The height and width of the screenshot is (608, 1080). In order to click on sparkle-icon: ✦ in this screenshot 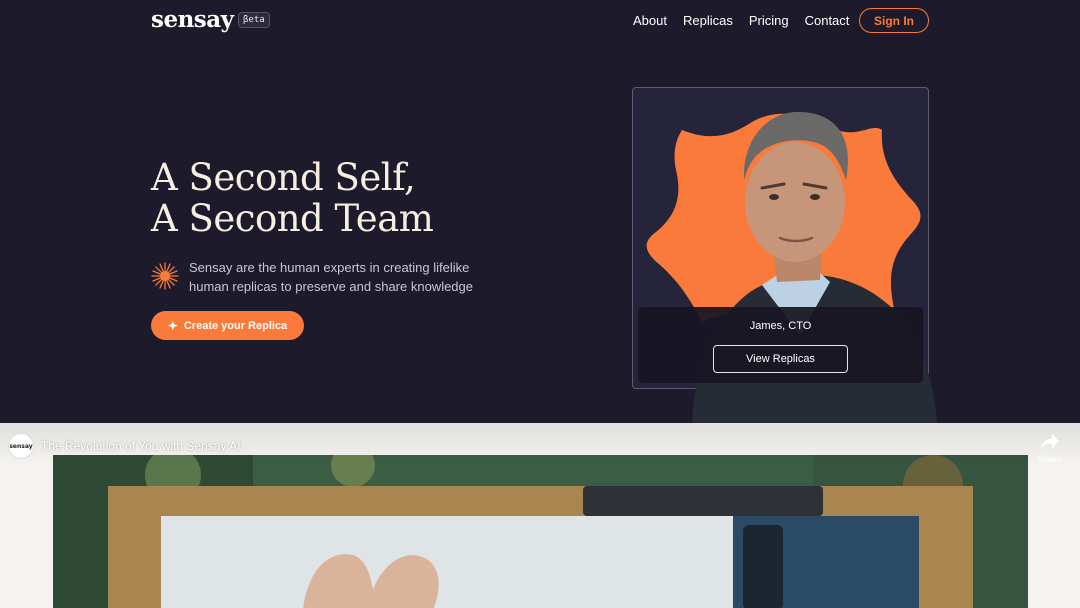, I will do `click(172, 325)`.